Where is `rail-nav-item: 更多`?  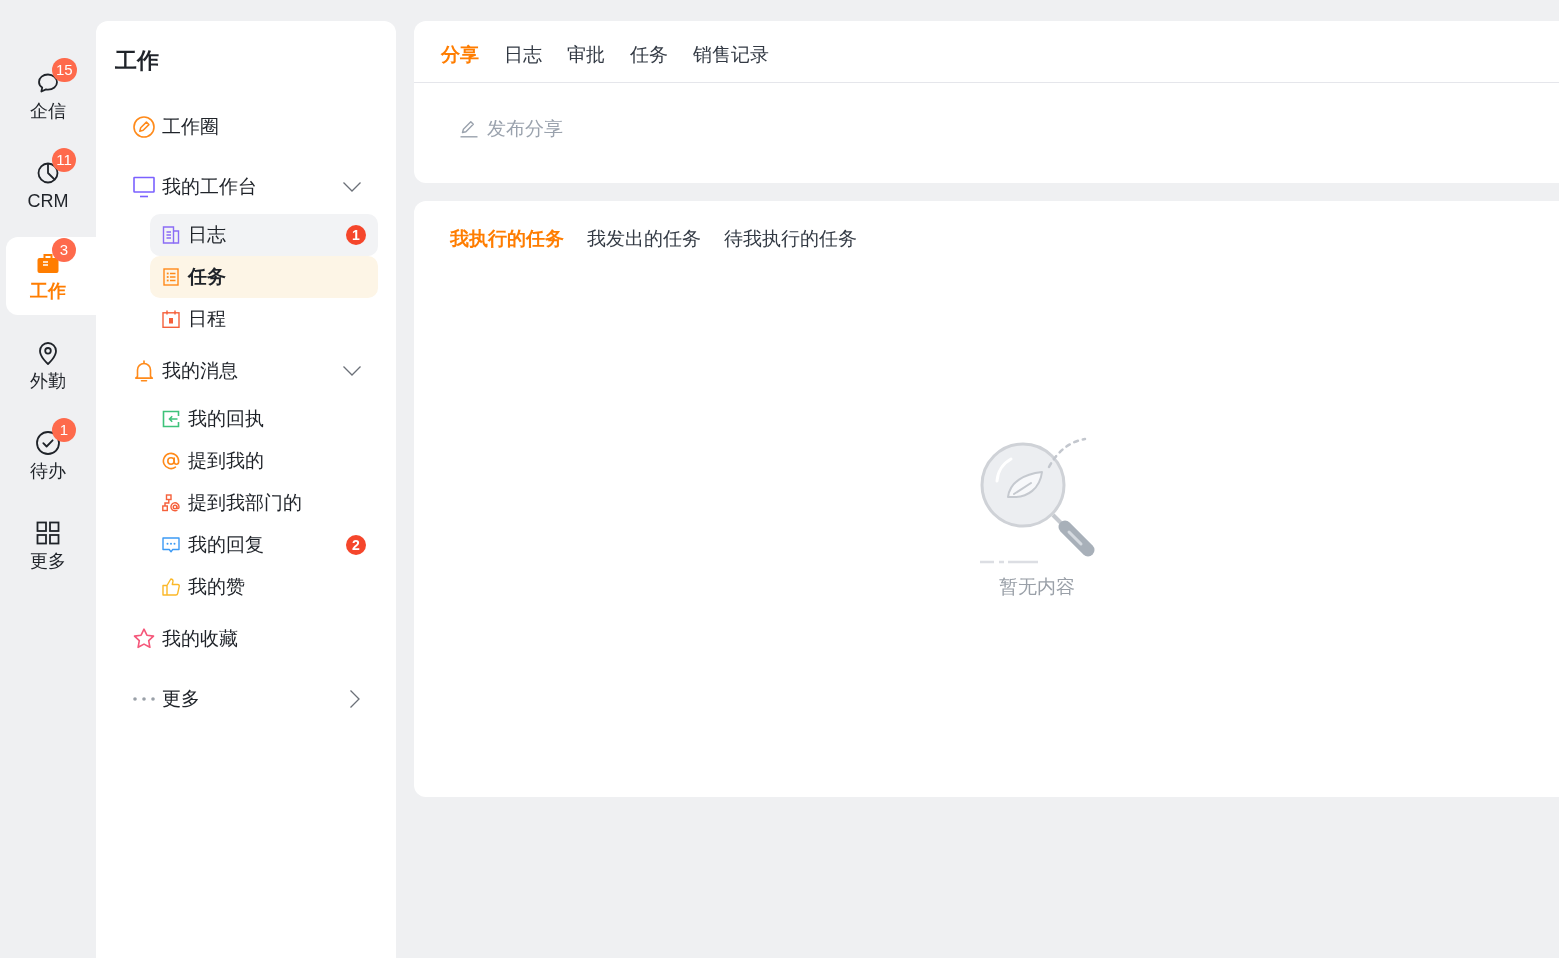
rail-nav-item: 更多 is located at coordinates (51, 546).